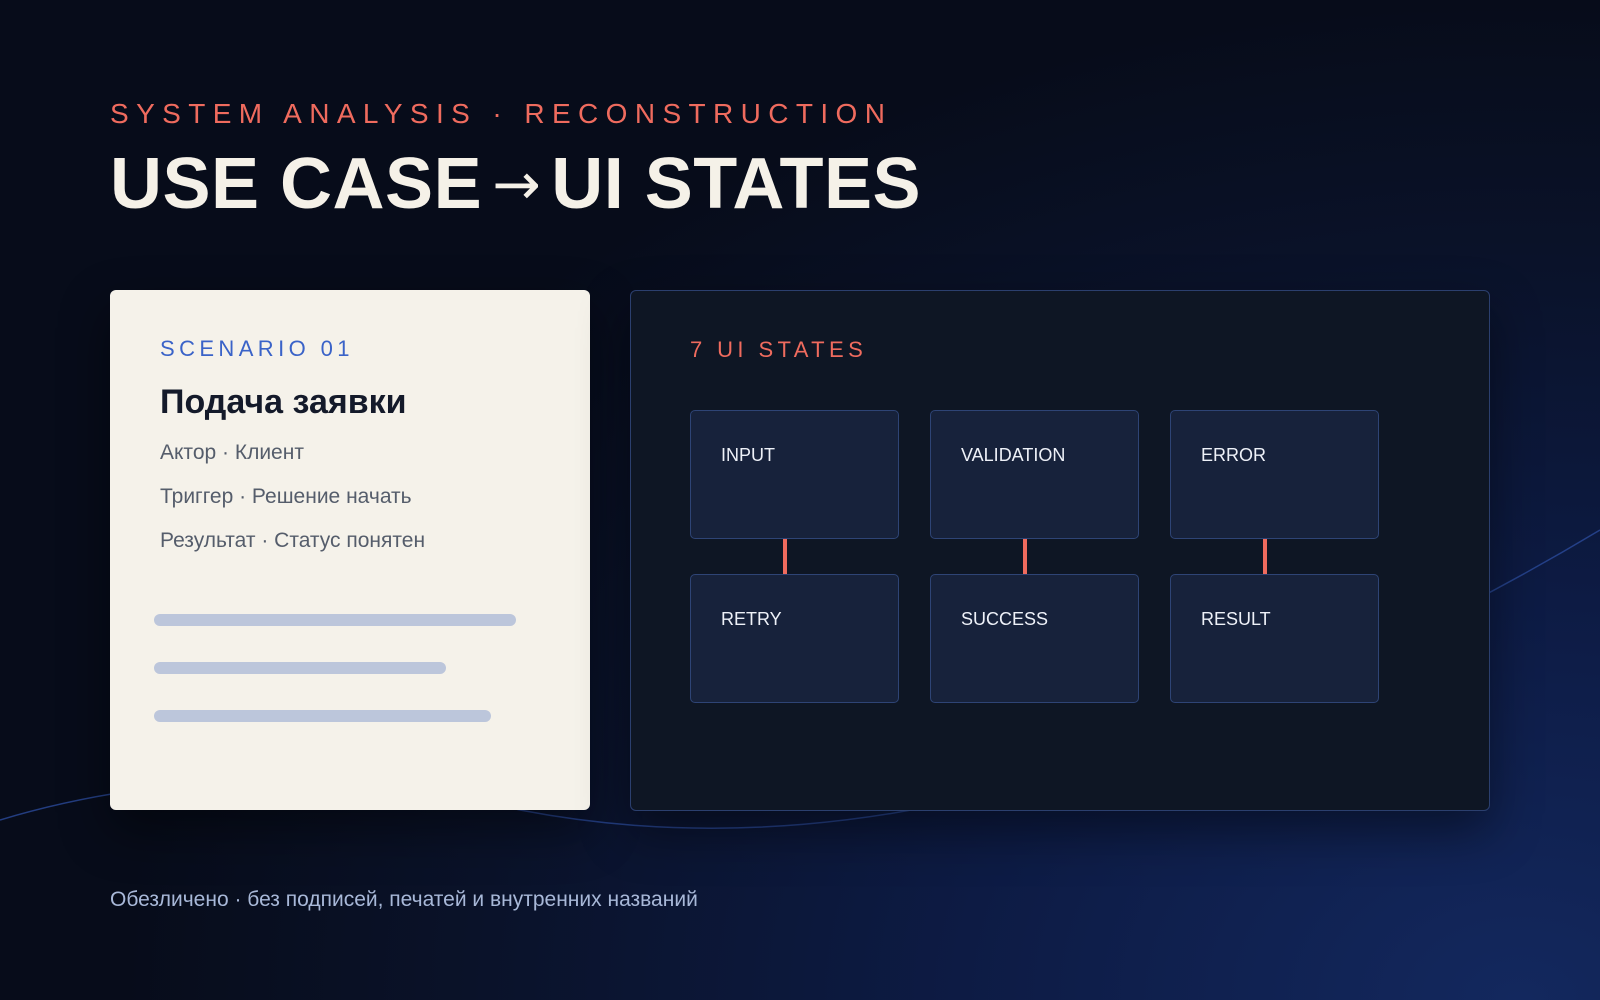  Describe the element at coordinates (1034, 638) in the screenshot. I see `state-success: SUCCESS` at that location.